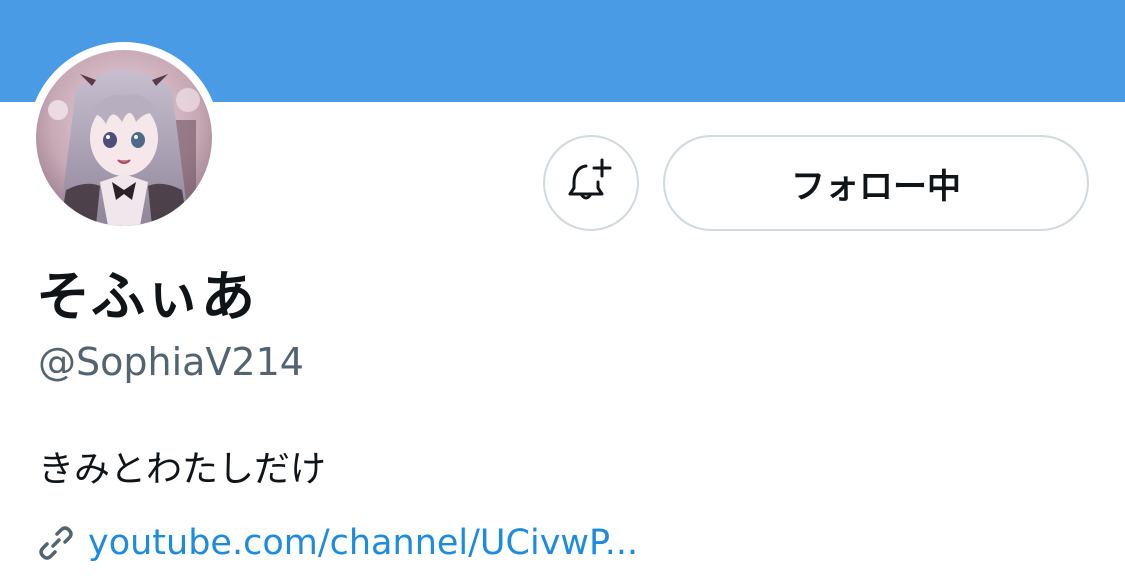 This screenshot has width=1125, height=582. What do you see at coordinates (146, 296) in the screenshot?
I see `display-name: そふぃあ` at bounding box center [146, 296].